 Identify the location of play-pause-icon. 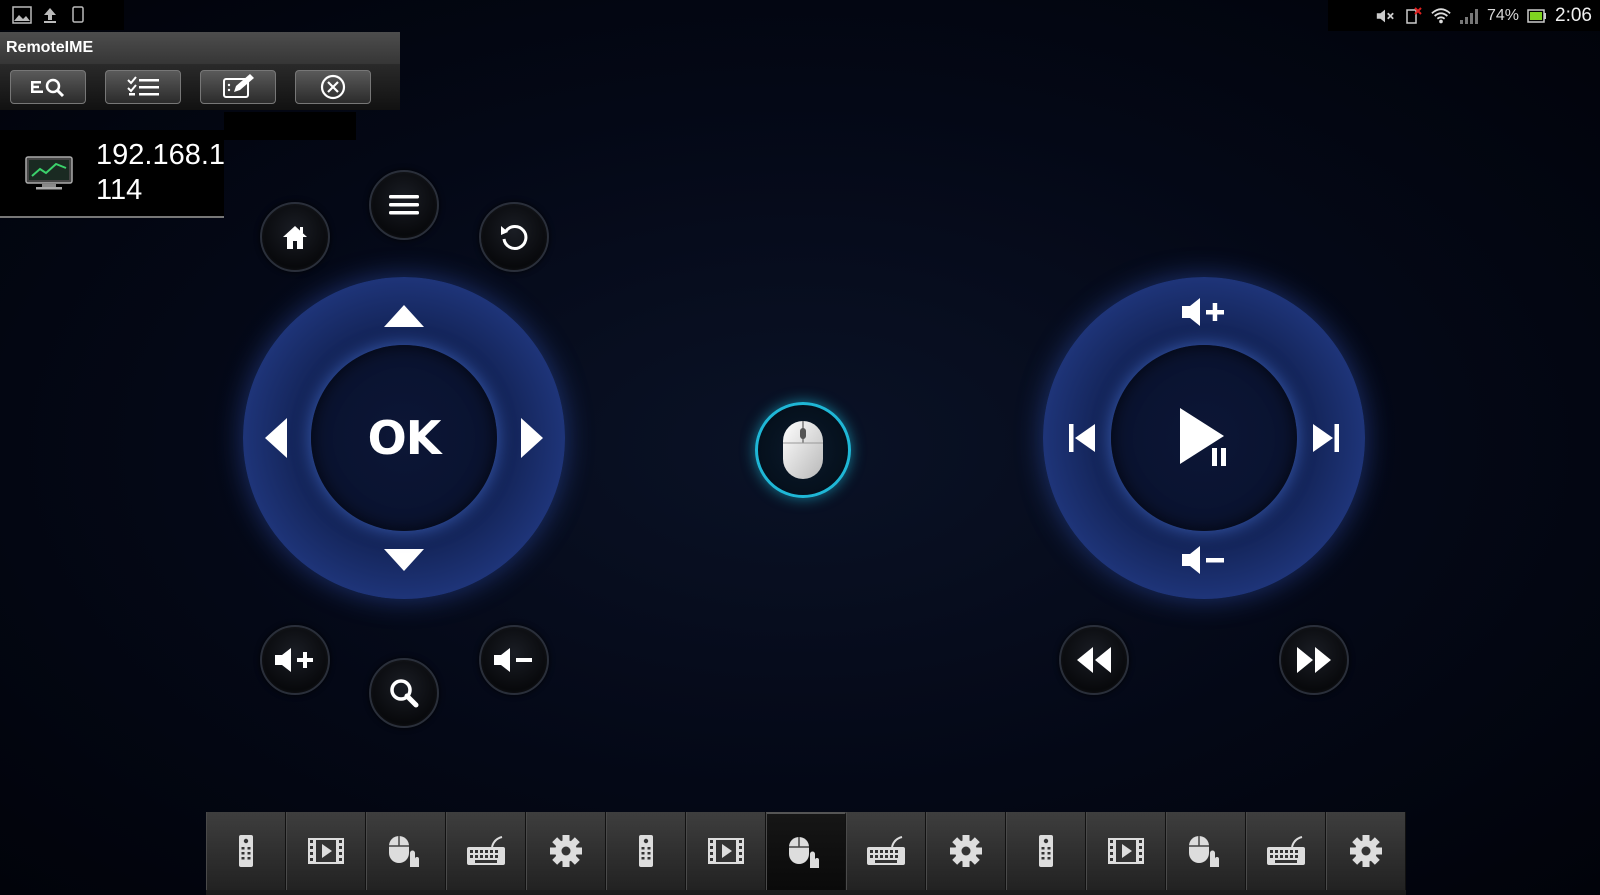
(1203, 437).